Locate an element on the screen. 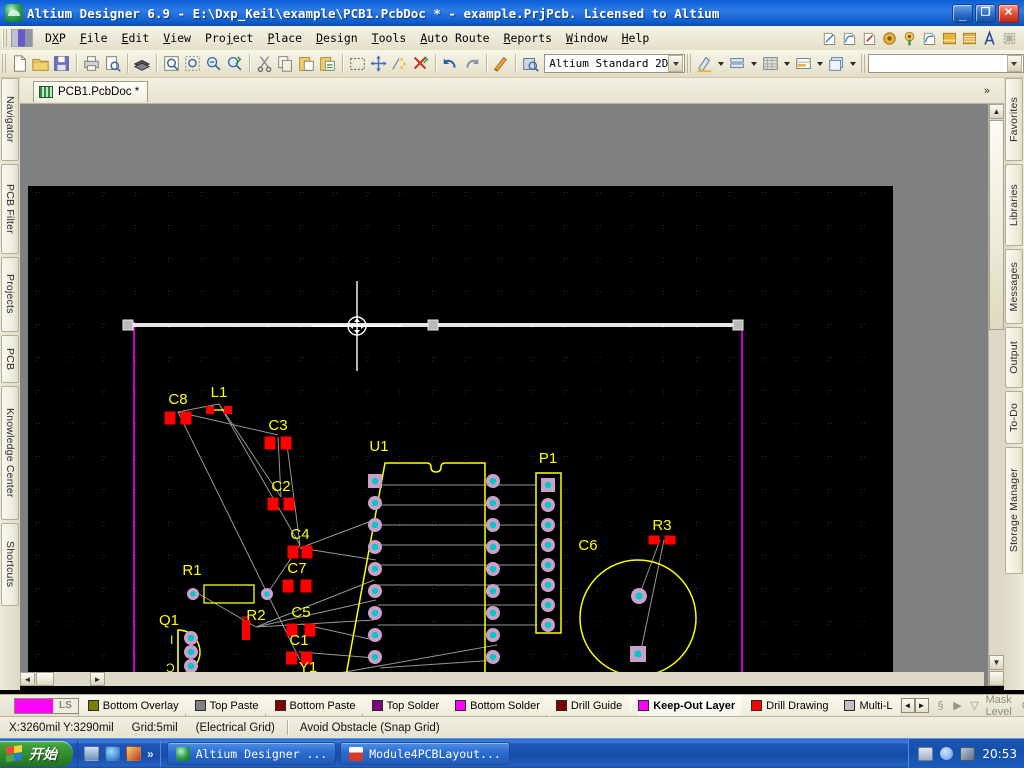  layer-tab-bottom-solder: Bottom Solder is located at coordinates (496, 705).